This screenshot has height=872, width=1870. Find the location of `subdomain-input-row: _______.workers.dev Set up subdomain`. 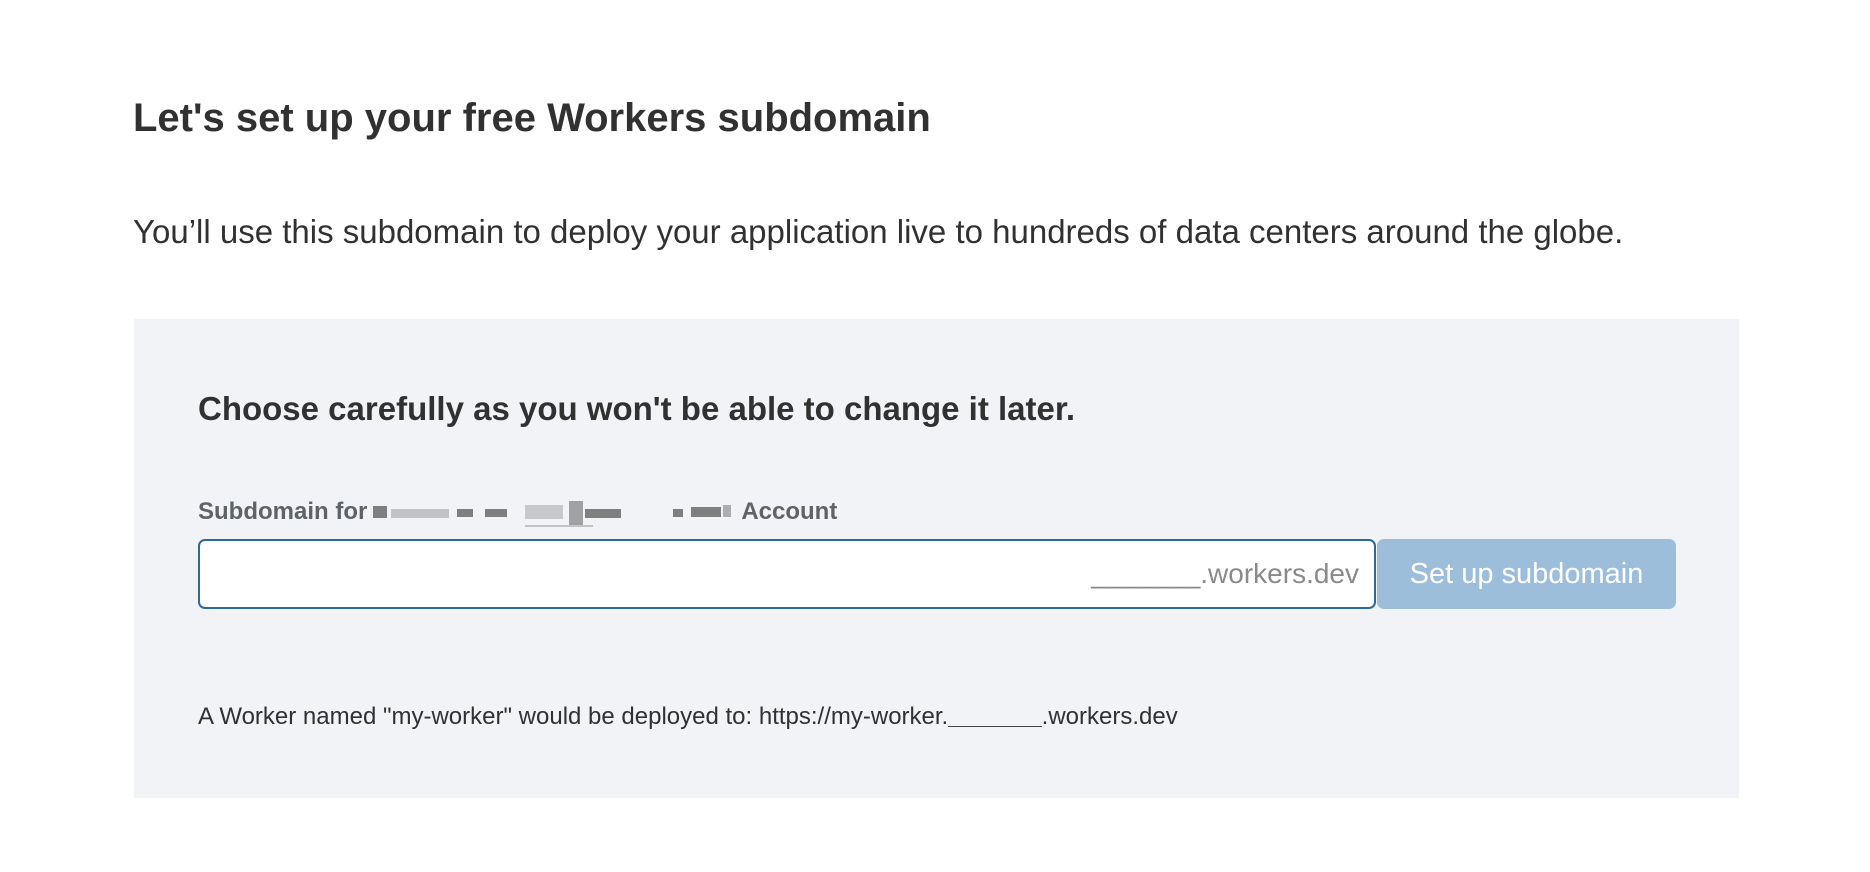

subdomain-input-row: _______.workers.dev Set up subdomain is located at coordinates (937, 574).